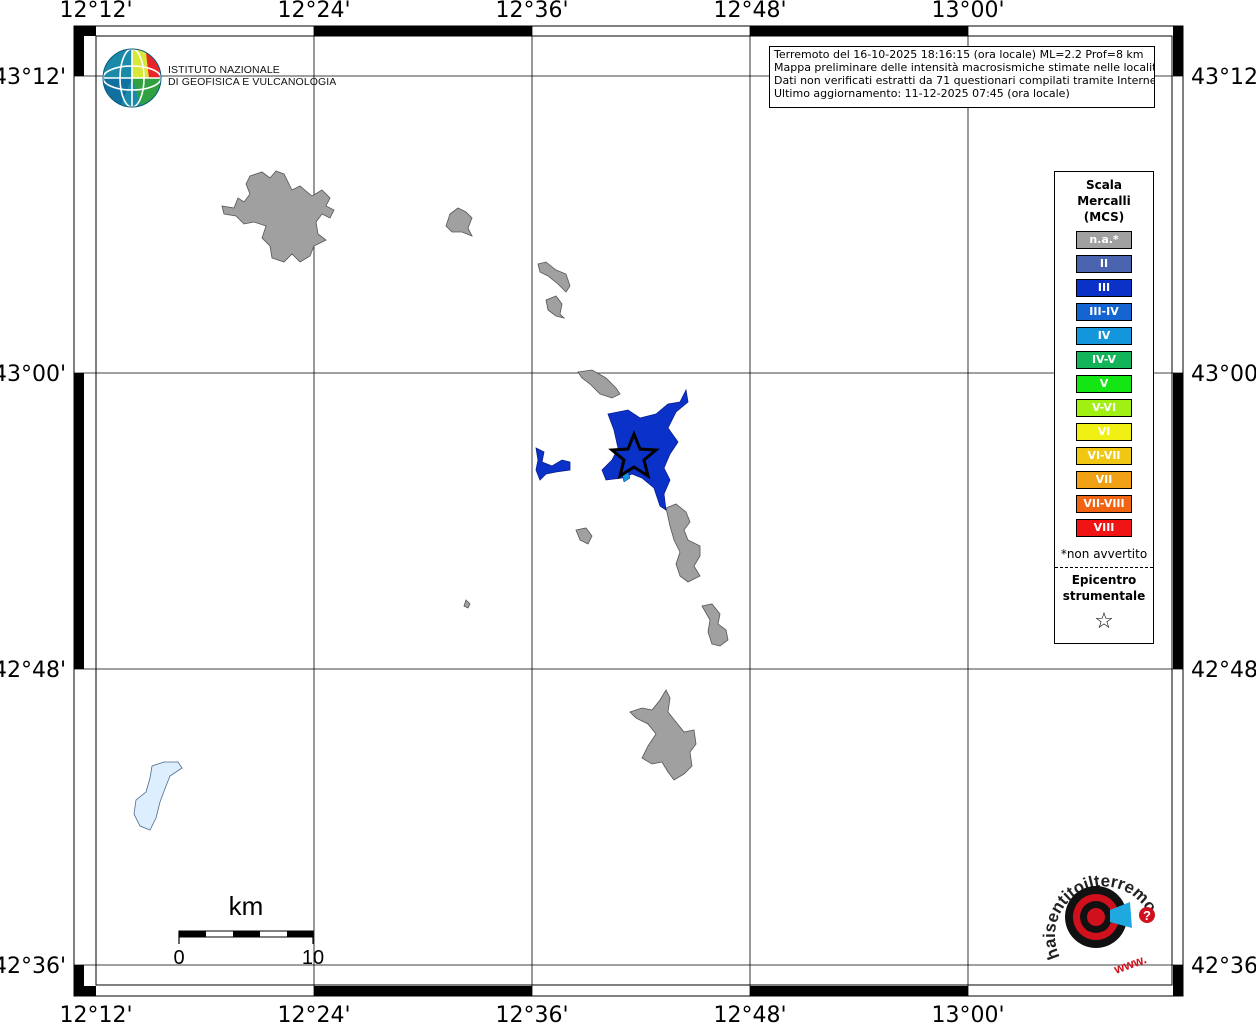 The width and height of the screenshot is (1256, 1024). I want to click on lon-label-top: 12°36', so click(531, 11).